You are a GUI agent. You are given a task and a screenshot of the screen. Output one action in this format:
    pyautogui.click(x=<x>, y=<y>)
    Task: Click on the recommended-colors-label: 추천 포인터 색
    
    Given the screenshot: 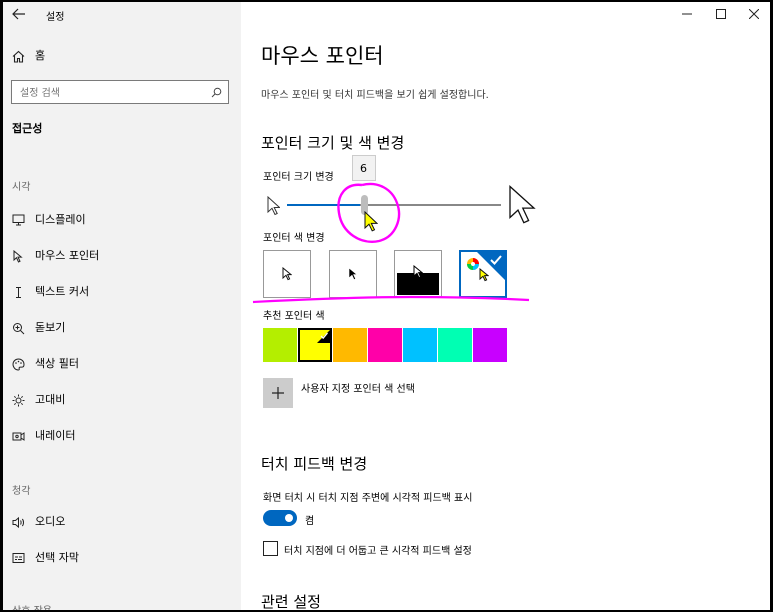 What is the action you would take?
    pyautogui.click(x=294, y=316)
    